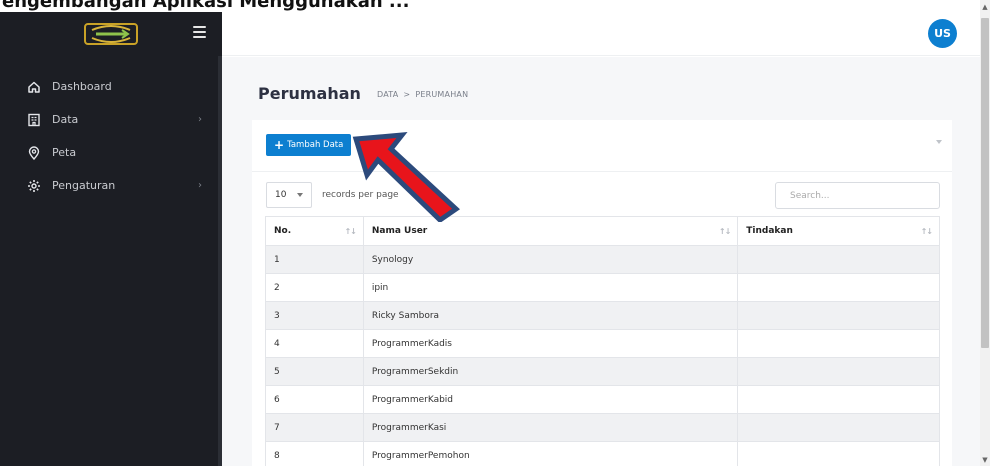  What do you see at coordinates (602, 171) in the screenshot?
I see `card-divider` at bounding box center [602, 171].